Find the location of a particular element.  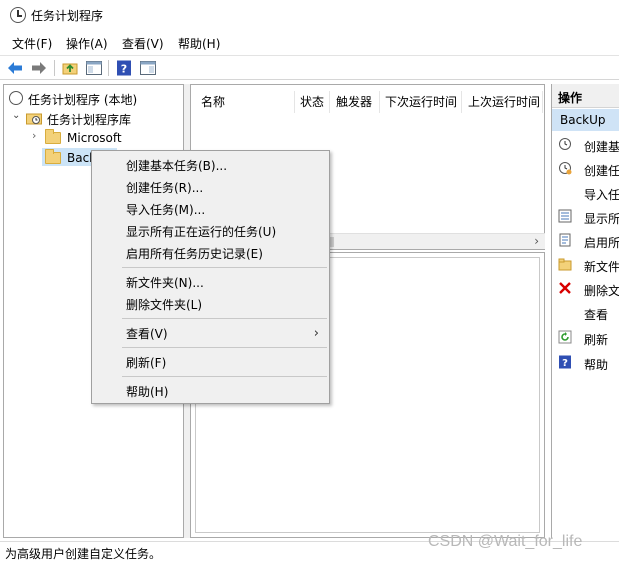

action-show-running: 显示所 is located at coordinates (585, 217).